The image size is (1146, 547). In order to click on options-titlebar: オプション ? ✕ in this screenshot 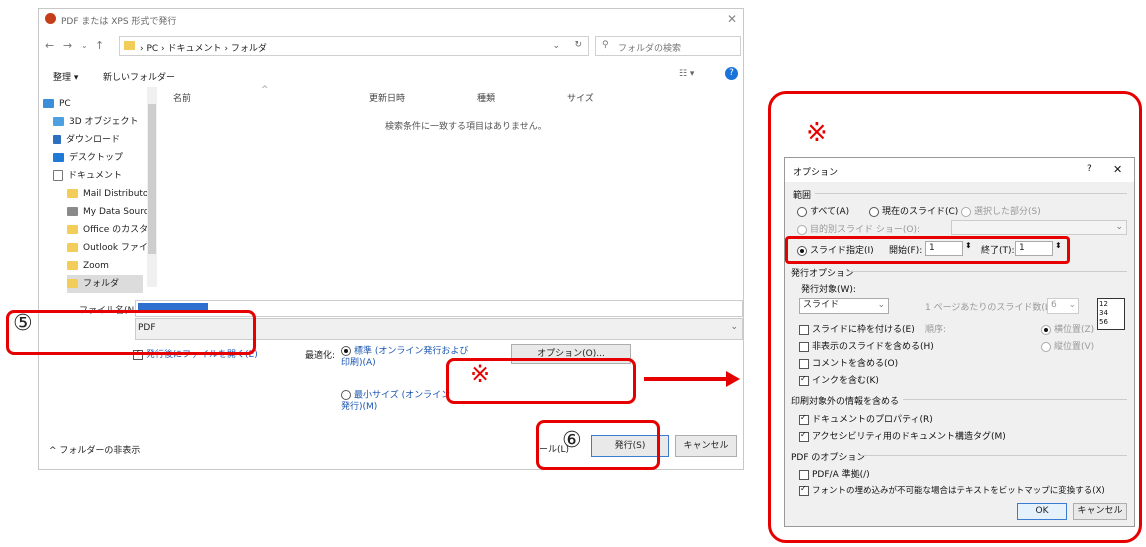, I will do `click(959, 170)`.